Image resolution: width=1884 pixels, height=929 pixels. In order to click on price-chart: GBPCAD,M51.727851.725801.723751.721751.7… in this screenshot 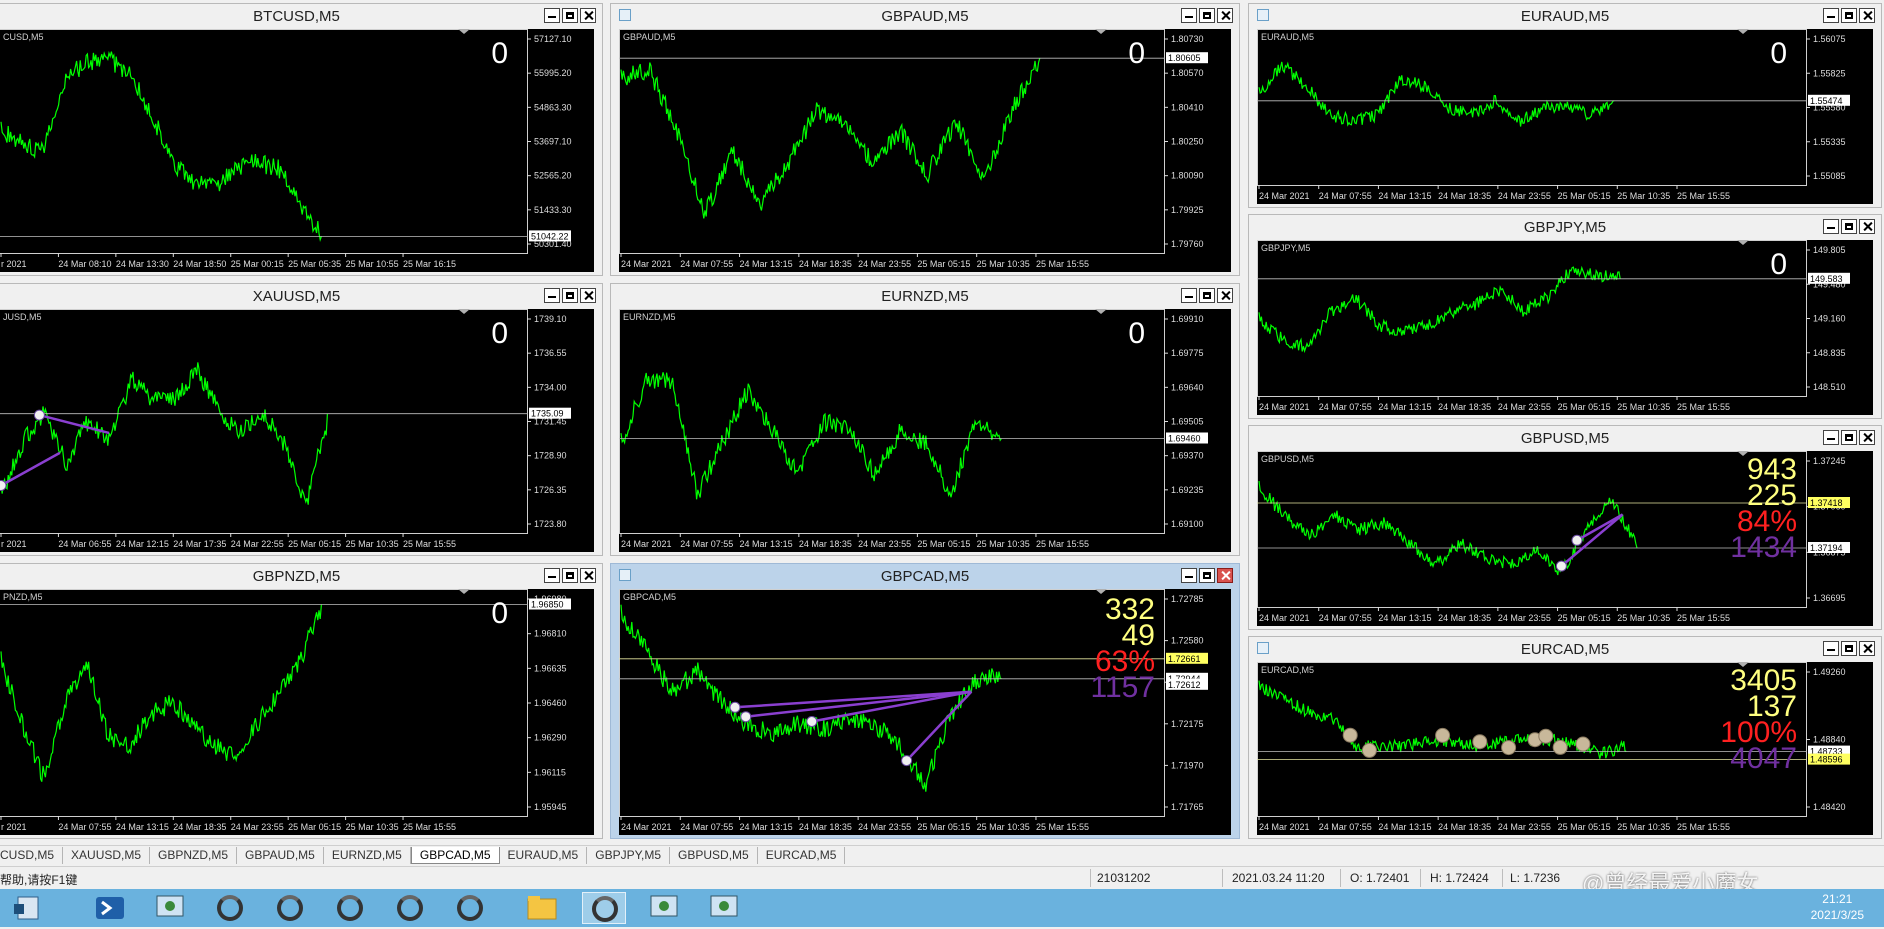, I will do `click(925, 712)`.